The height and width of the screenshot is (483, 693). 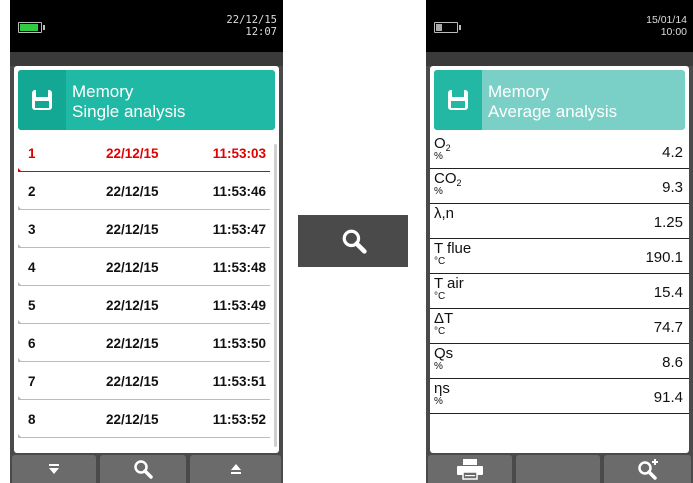 I want to click on measurement-name: T air, so click(x=449, y=283).